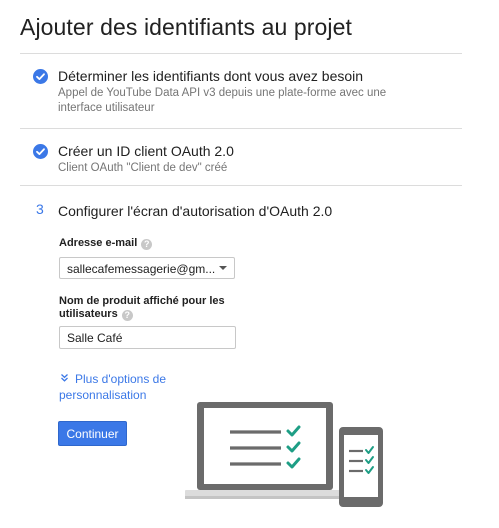 Image resolution: width=499 pixels, height=528 pixels. What do you see at coordinates (241, 53) in the screenshot?
I see `title-divider` at bounding box center [241, 53].